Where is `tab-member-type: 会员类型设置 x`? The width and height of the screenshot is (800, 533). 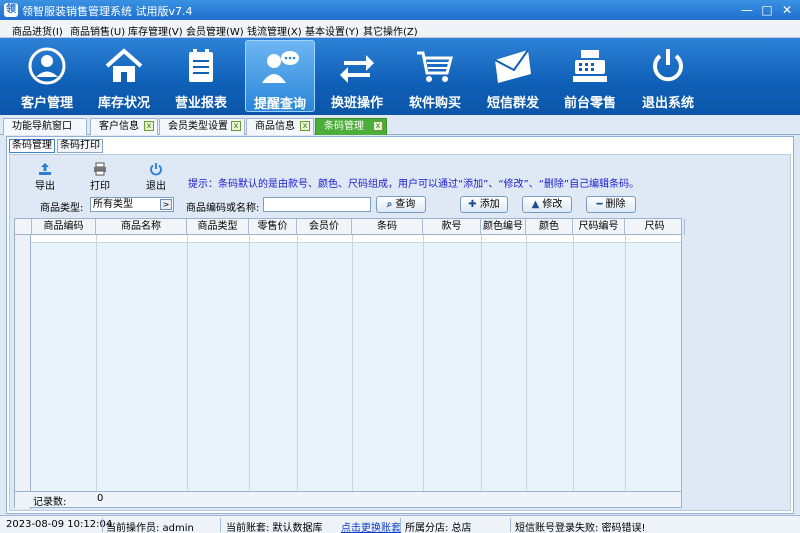
tab-member-type: 会员类型设置 x is located at coordinates (202, 126).